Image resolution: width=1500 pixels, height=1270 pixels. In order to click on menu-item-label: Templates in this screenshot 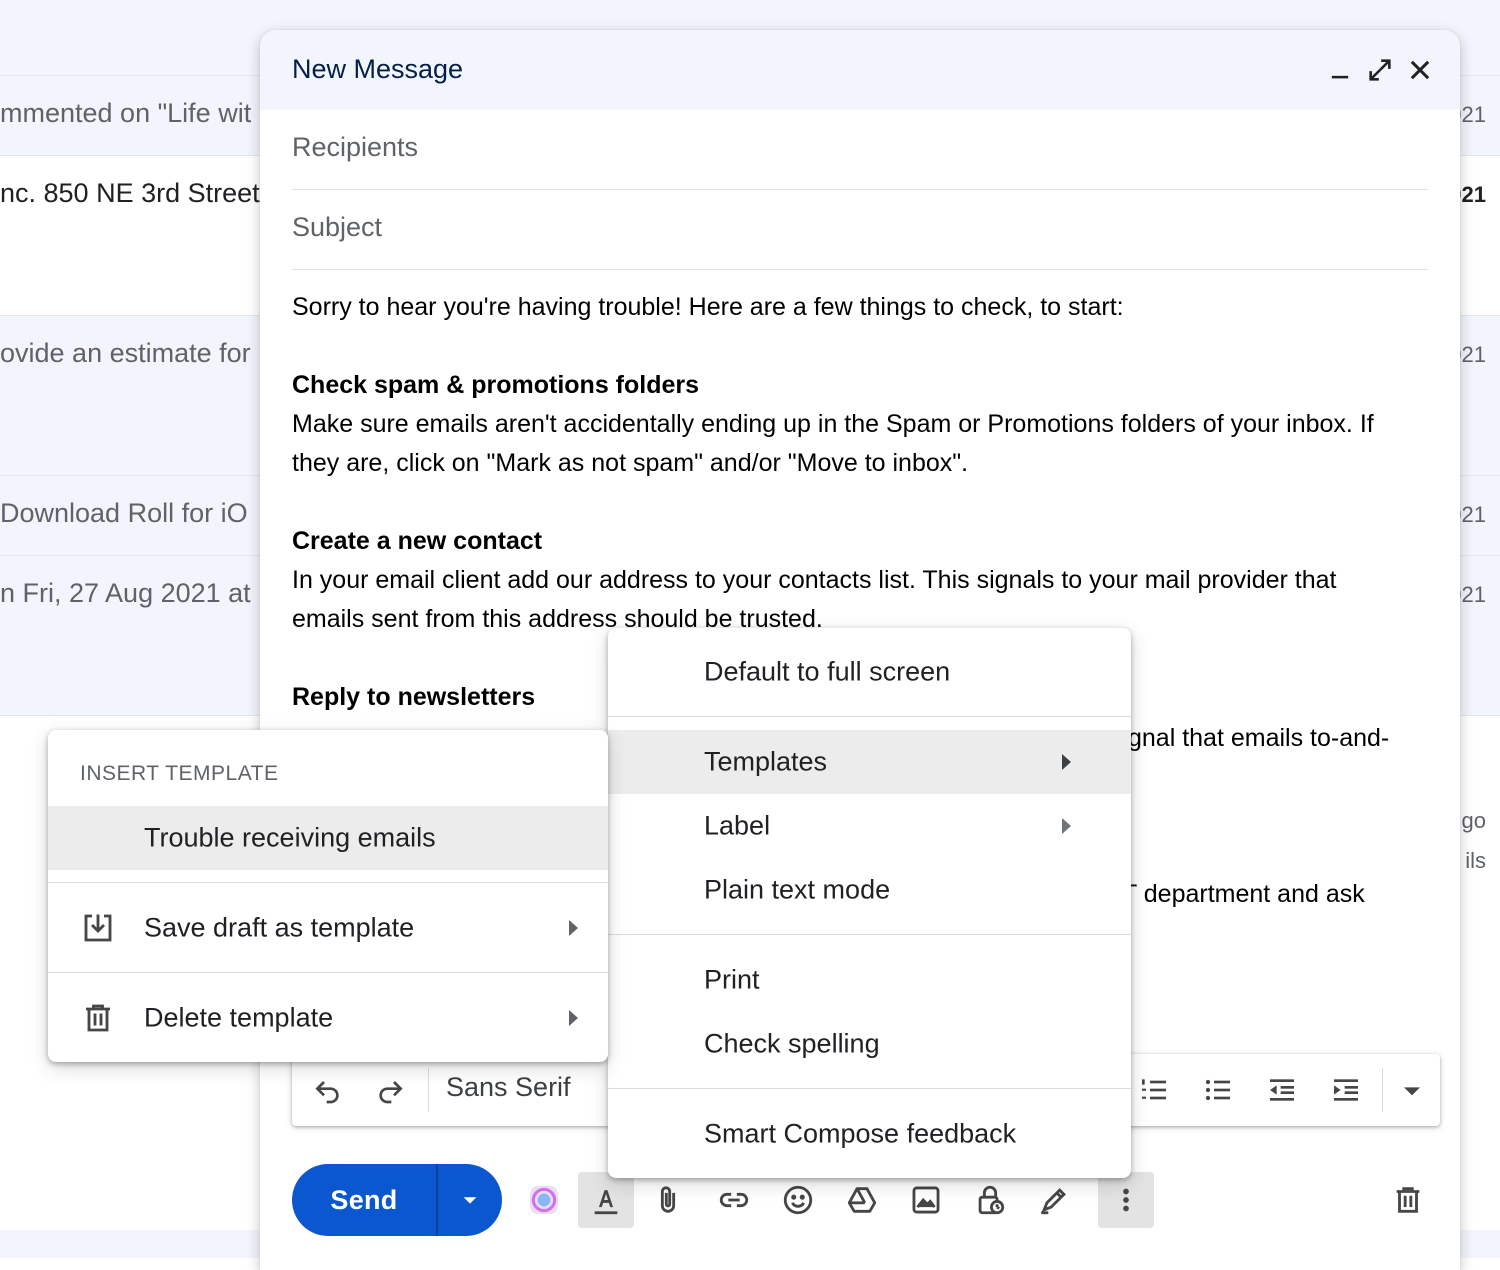, I will do `click(766, 761)`.